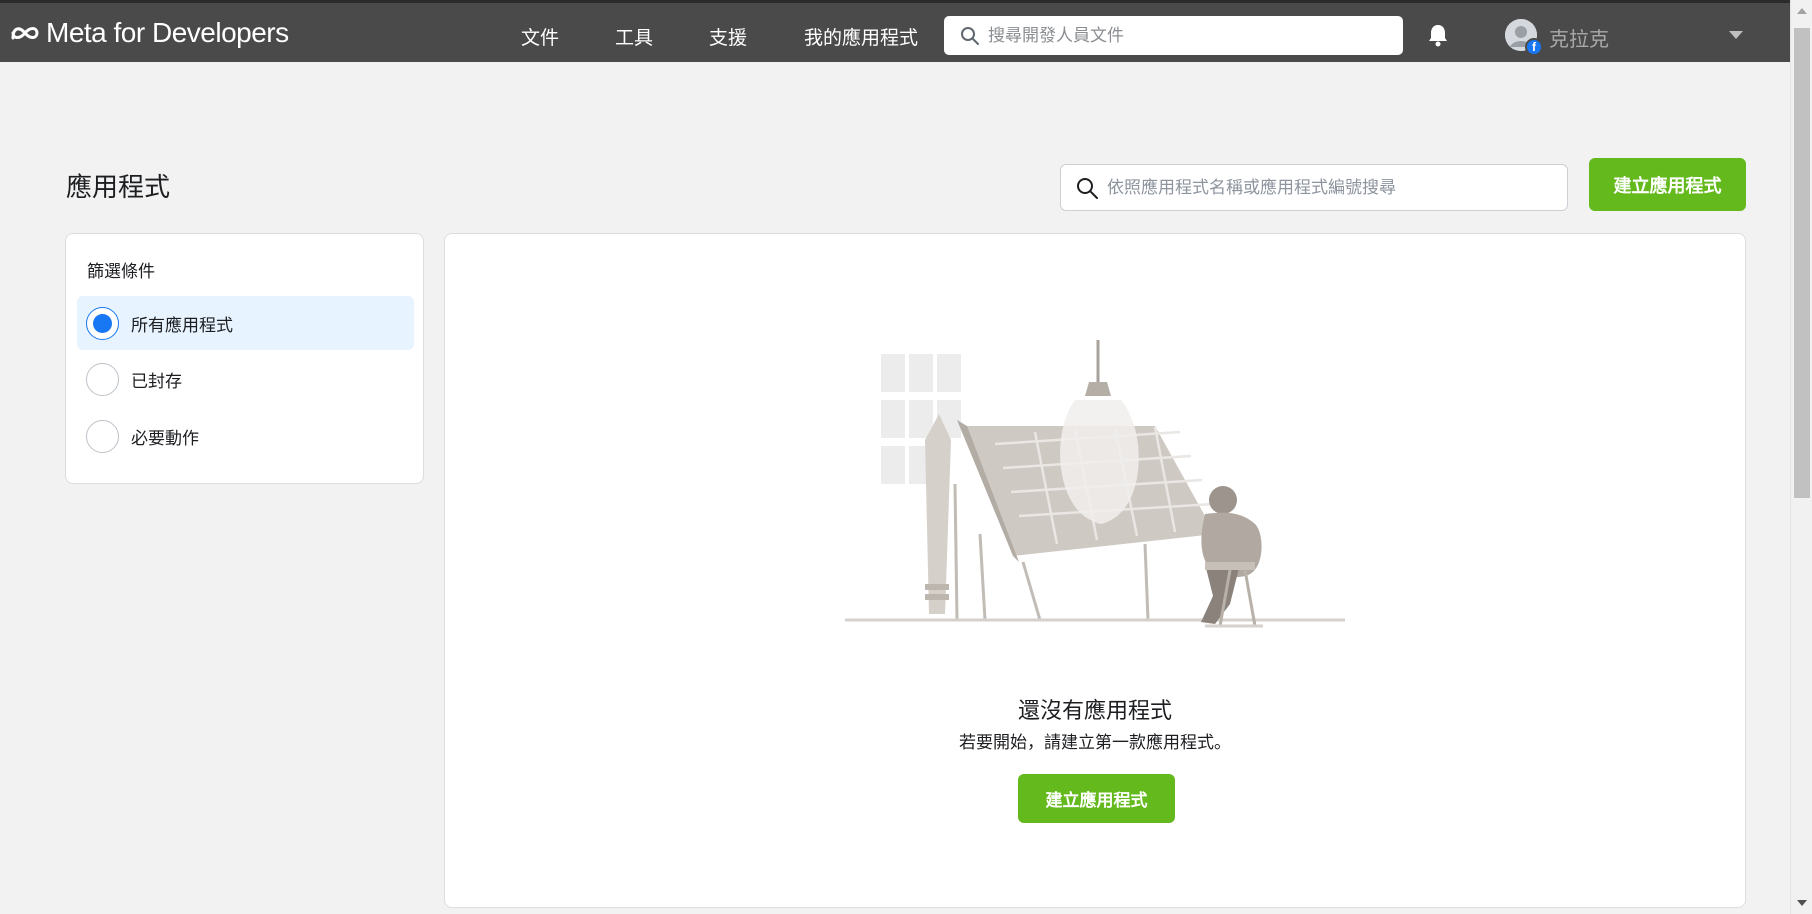 The width and height of the screenshot is (1812, 914). Describe the element at coordinates (1178, 35) in the screenshot. I see `docs-search-input` at that location.